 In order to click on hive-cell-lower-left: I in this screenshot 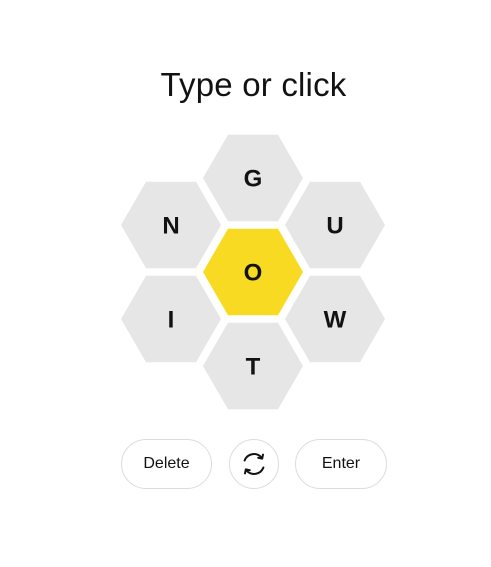, I will do `click(171, 319)`.